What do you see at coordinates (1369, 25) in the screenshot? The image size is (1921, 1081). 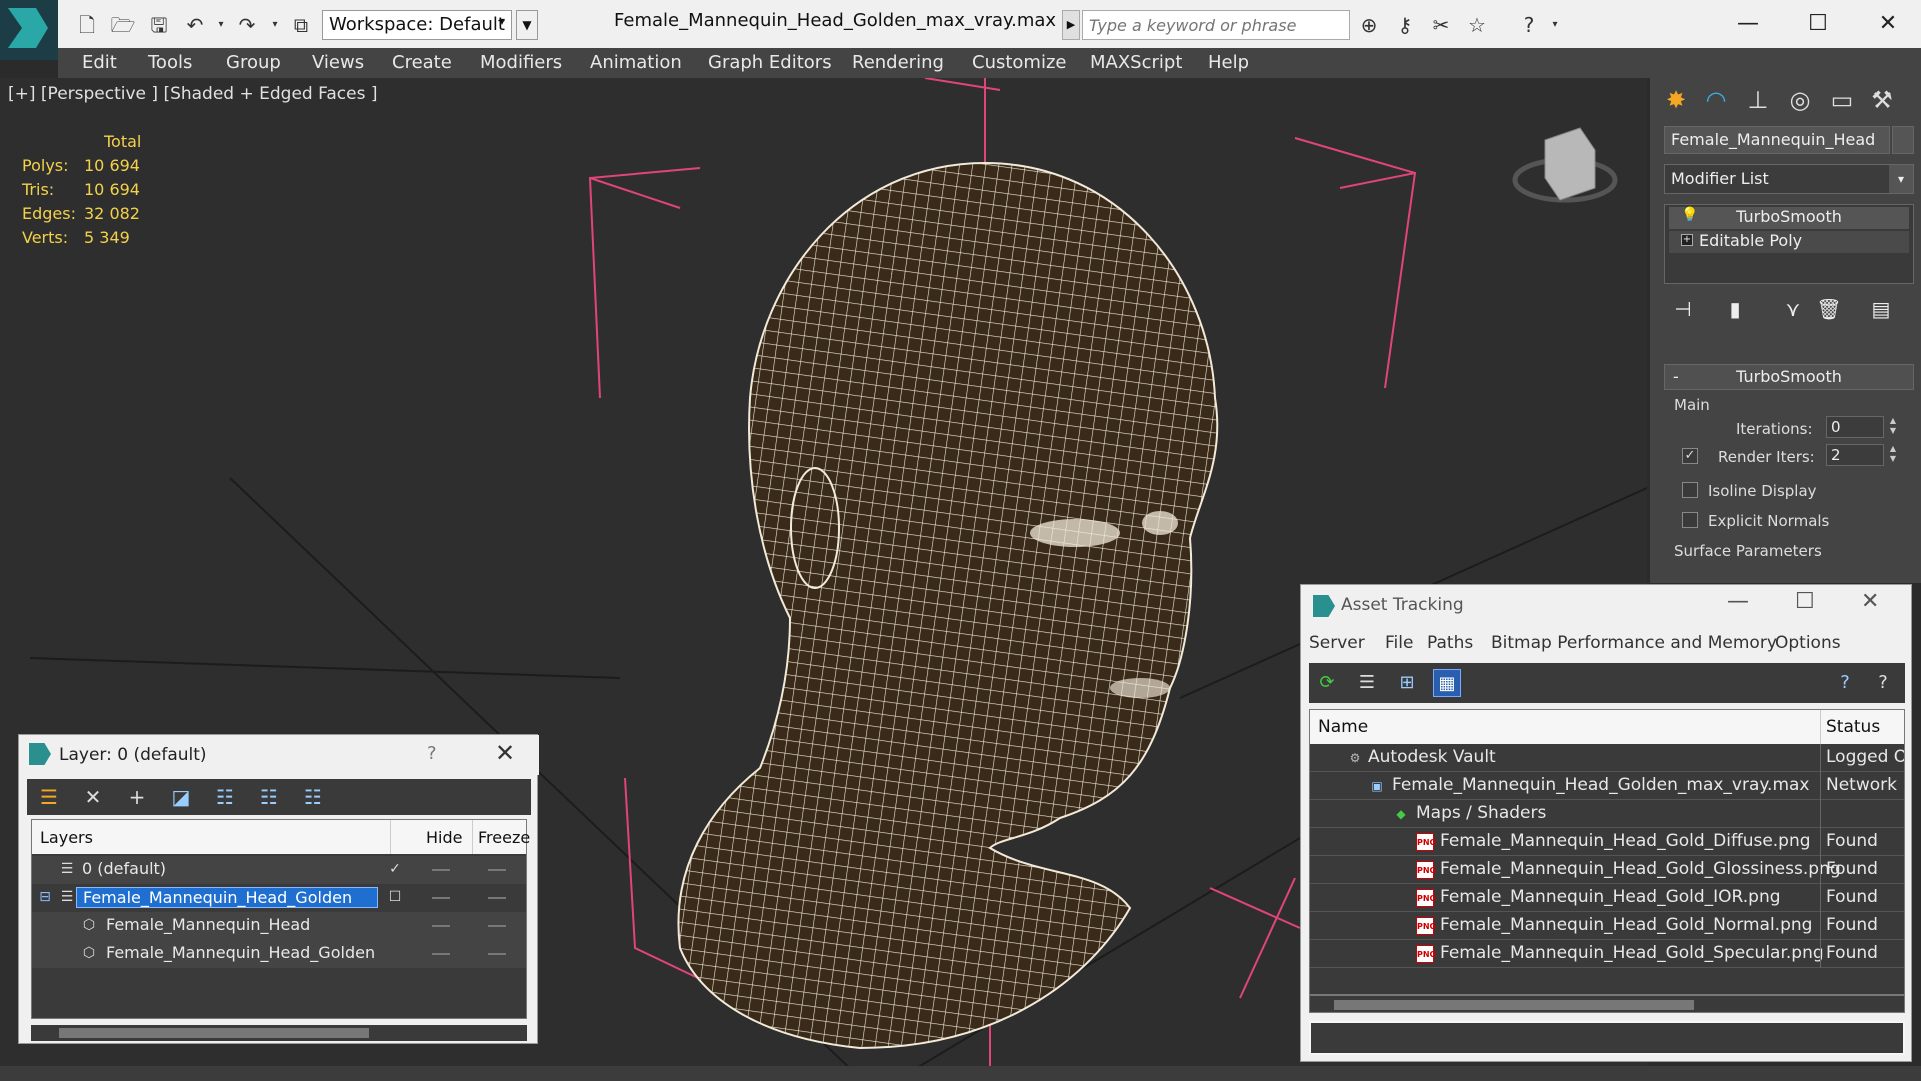 I see `binoculars-icon: ⊕` at bounding box center [1369, 25].